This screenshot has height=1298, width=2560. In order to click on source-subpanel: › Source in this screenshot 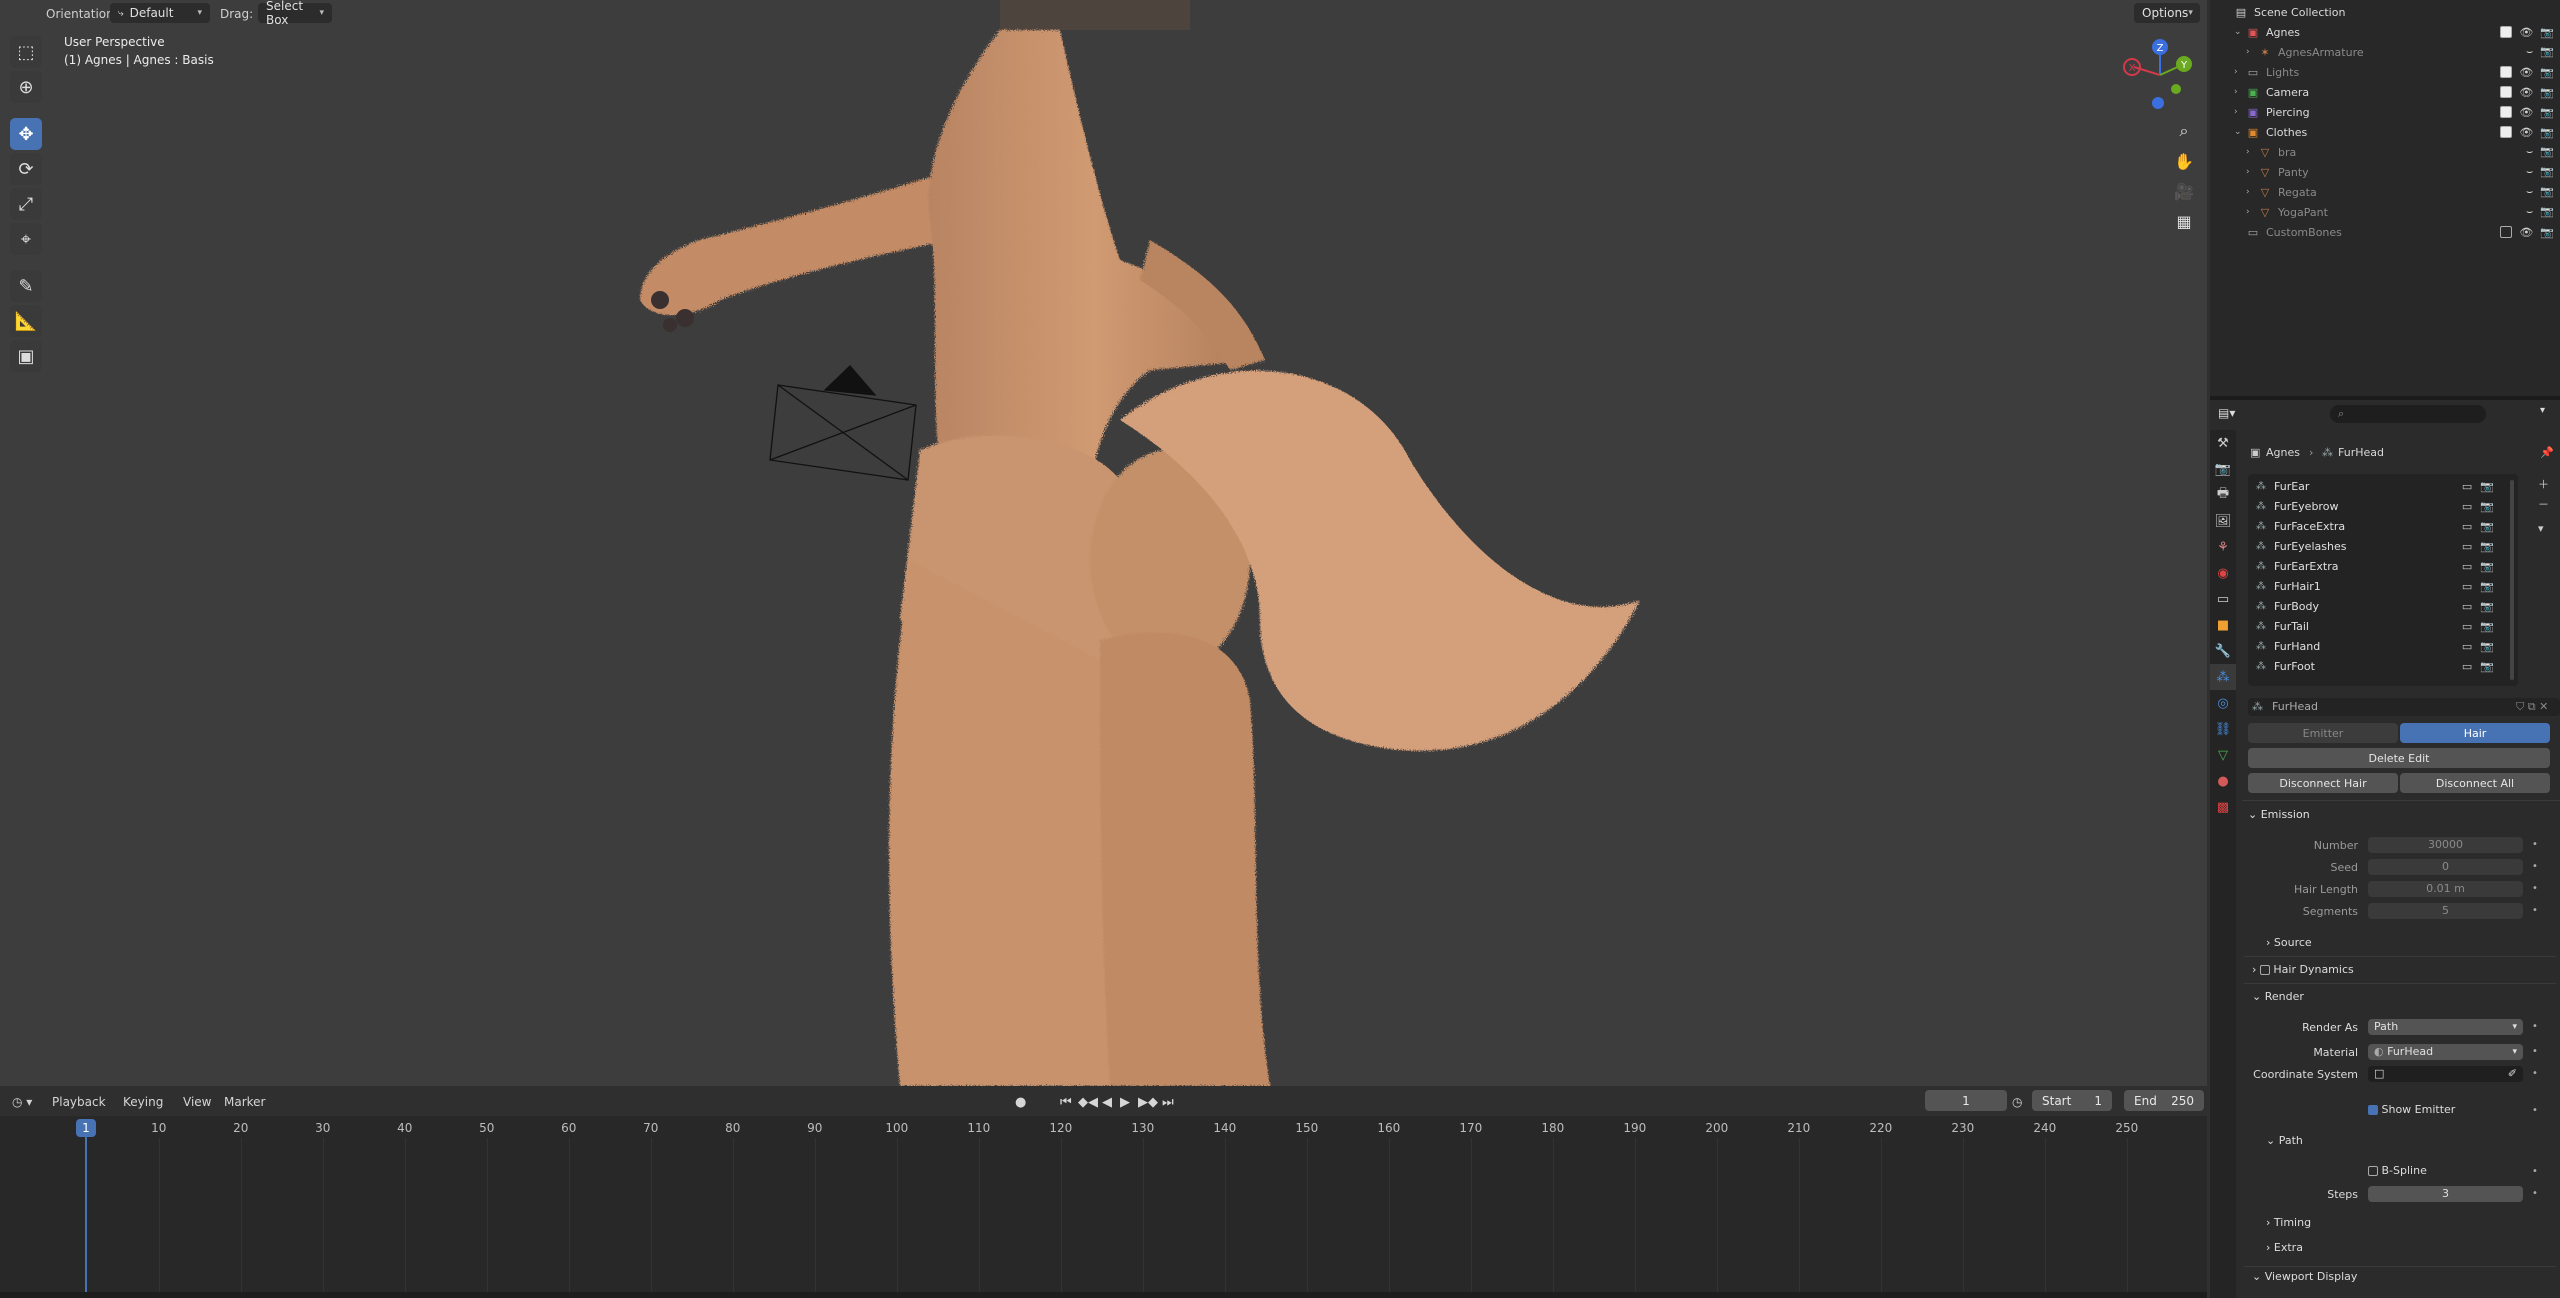, I will do `click(2289, 942)`.